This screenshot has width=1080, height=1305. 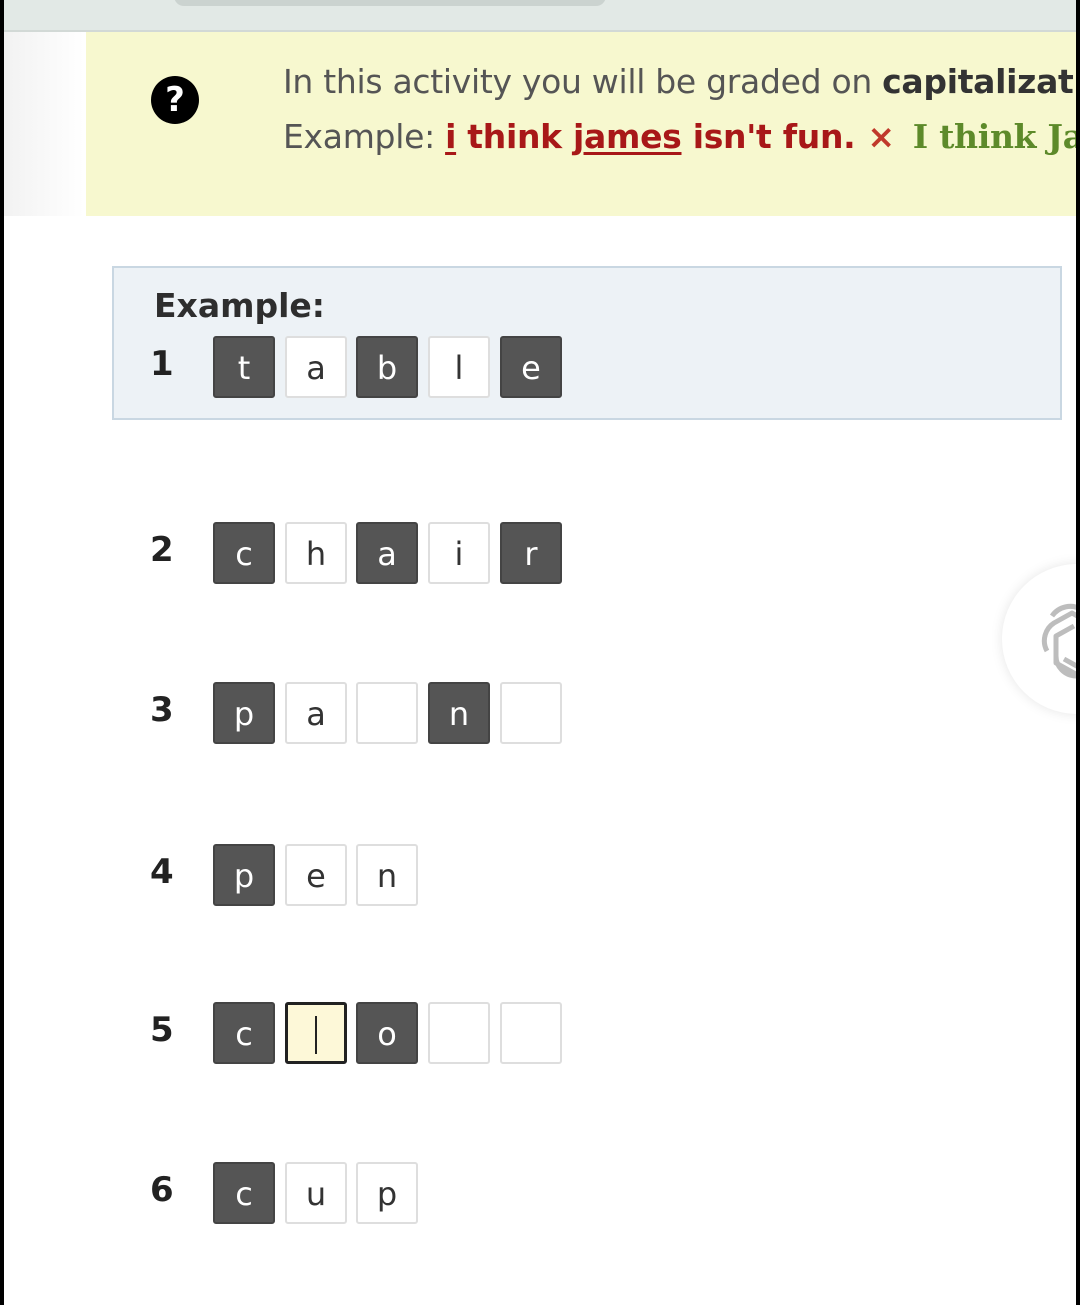 What do you see at coordinates (244, 367) in the screenshot?
I see `given-letter-tile: t` at bounding box center [244, 367].